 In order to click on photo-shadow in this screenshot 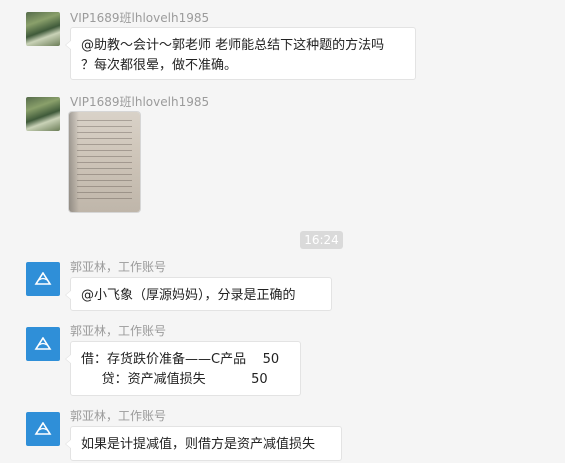, I will do `click(74, 162)`.